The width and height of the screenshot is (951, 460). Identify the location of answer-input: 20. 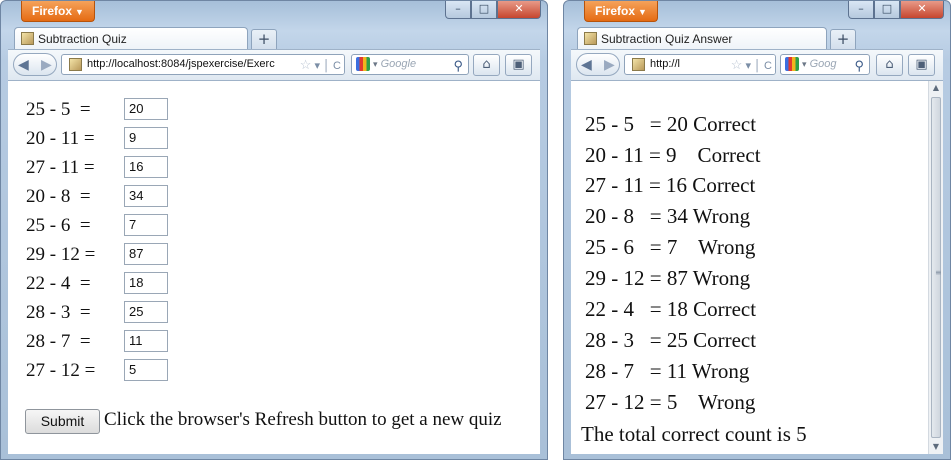
(146, 109).